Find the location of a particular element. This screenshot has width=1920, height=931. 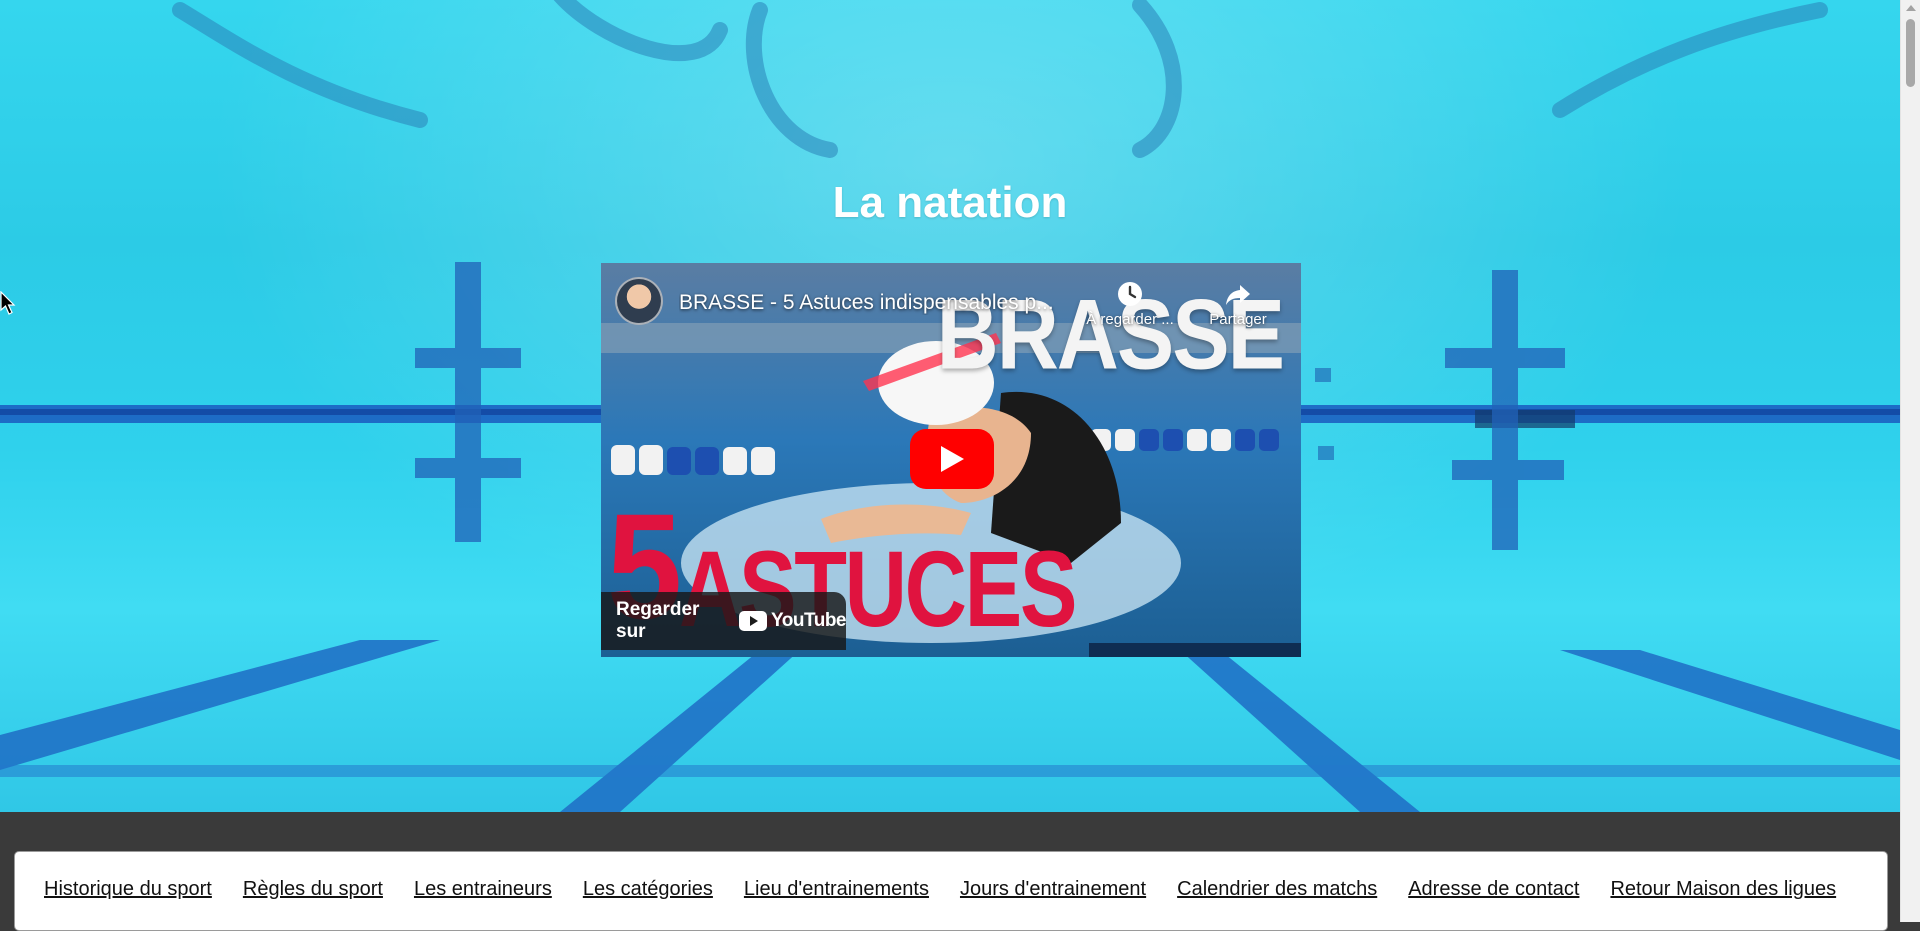

nav-link-categories: Les catégories is located at coordinates (648, 889).